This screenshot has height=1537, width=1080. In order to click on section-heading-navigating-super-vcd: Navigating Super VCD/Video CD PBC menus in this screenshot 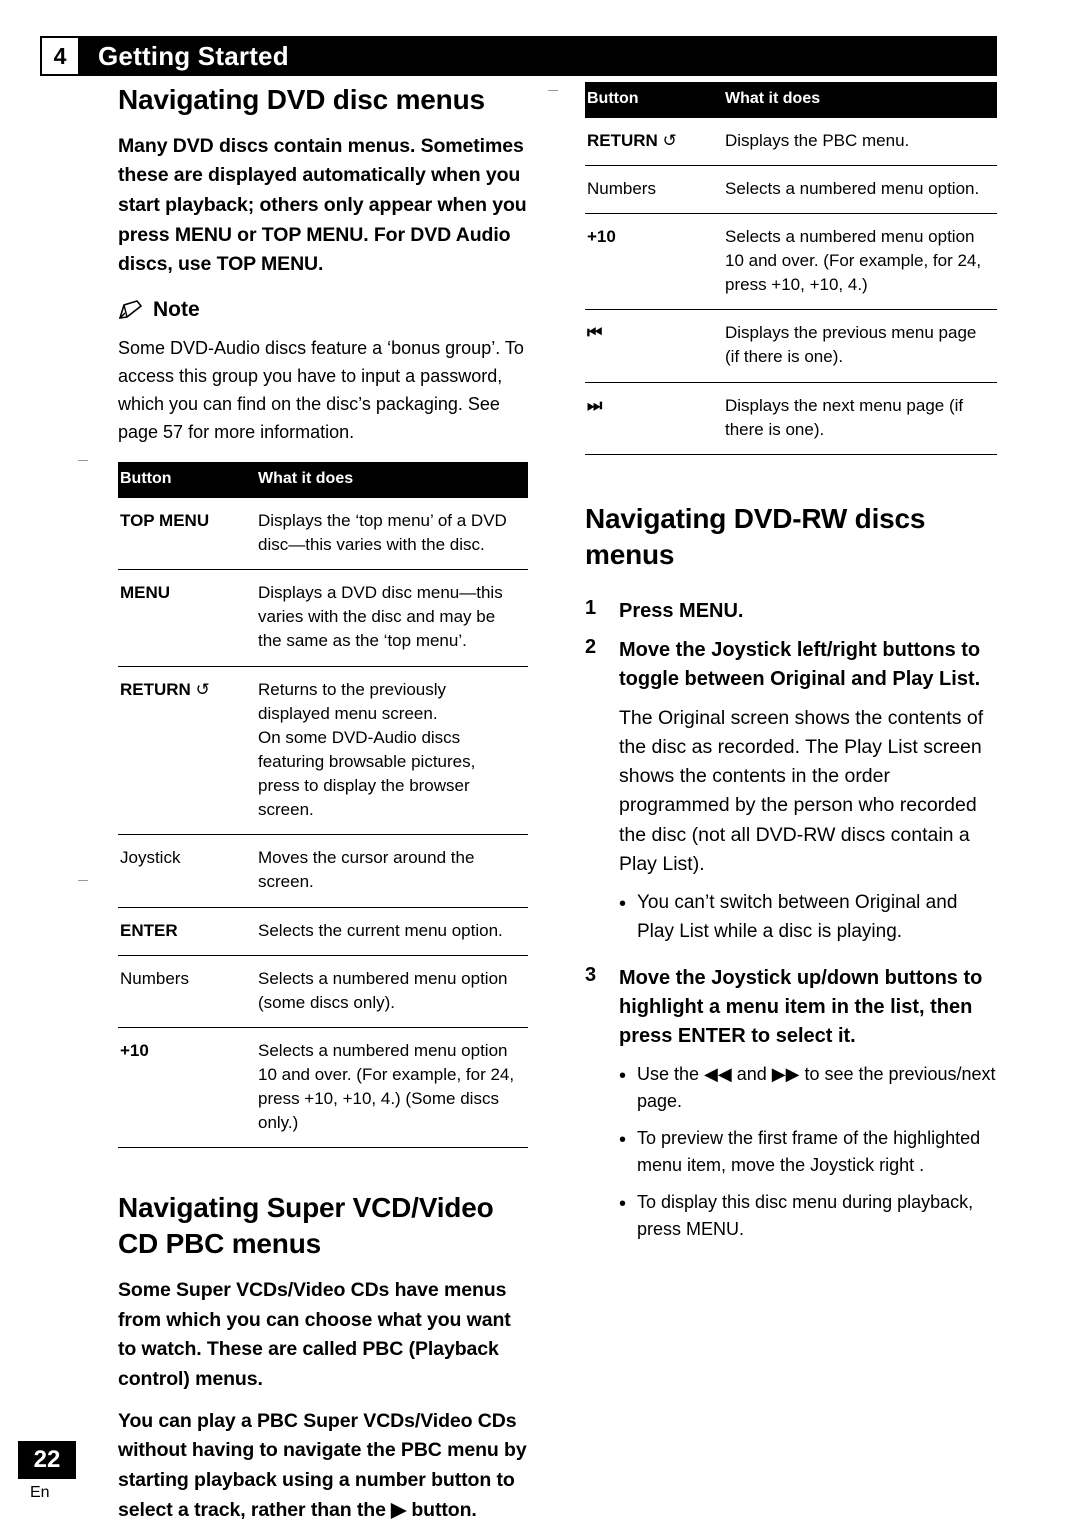, I will do `click(306, 1226)`.